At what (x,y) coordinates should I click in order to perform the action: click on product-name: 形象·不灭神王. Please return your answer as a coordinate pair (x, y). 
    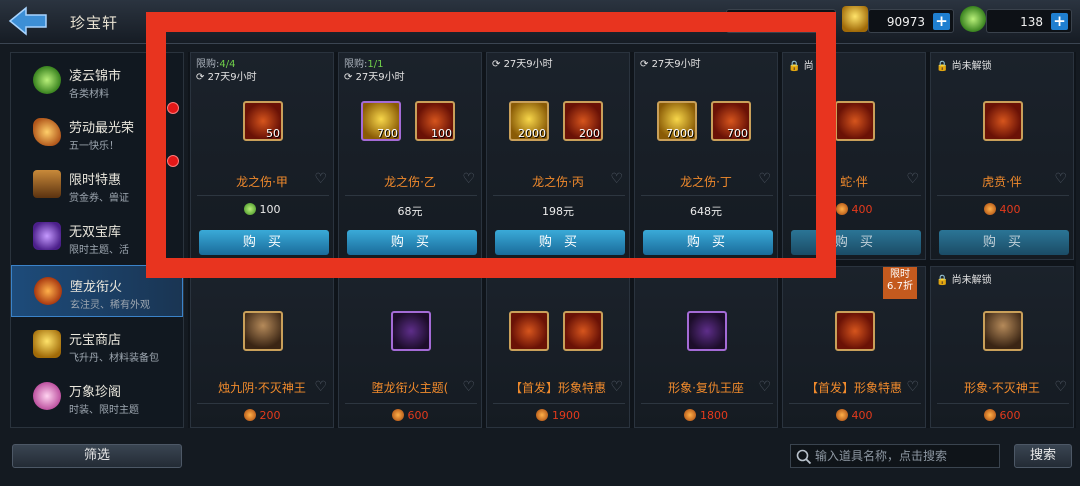
    Looking at the image, I should click on (1002, 388).